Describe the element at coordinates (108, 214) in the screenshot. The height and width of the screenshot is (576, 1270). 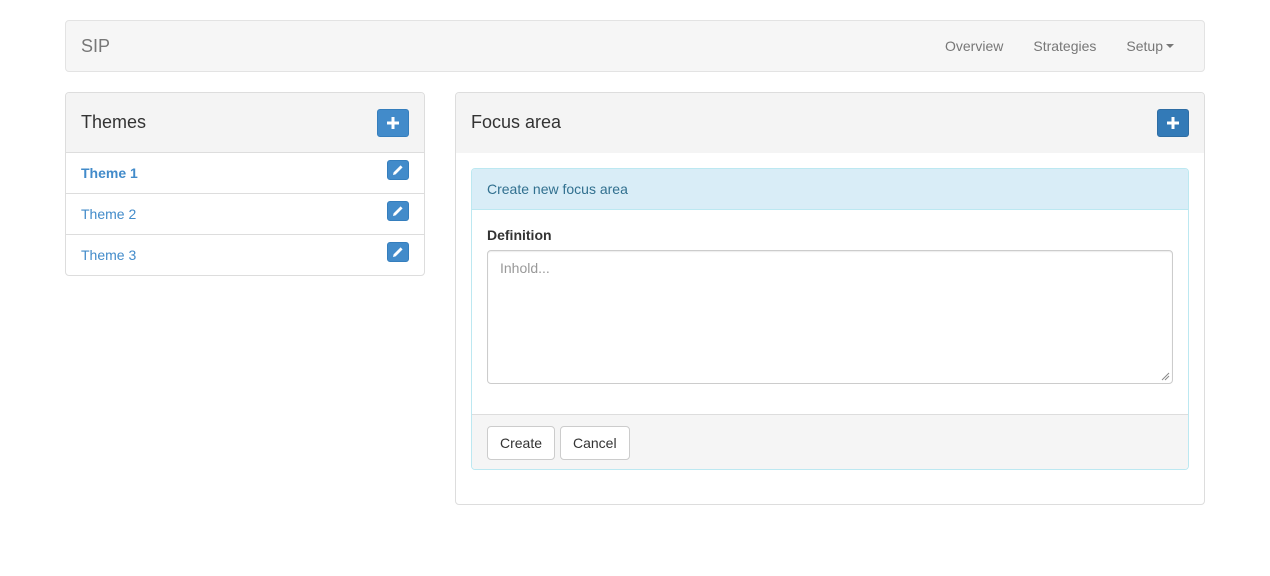
I see `theme-link-2: Theme 2` at that location.